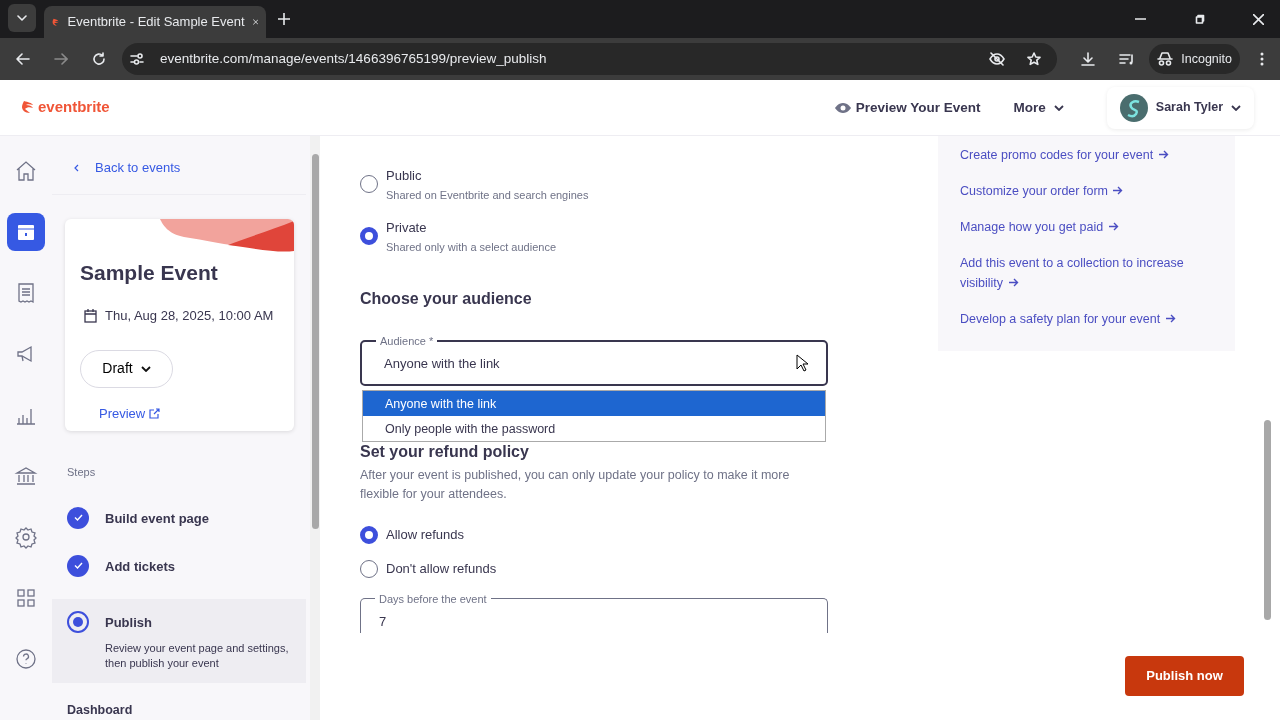  Describe the element at coordinates (179, 165) in the screenshot. I see `back-link: Back to events` at that location.